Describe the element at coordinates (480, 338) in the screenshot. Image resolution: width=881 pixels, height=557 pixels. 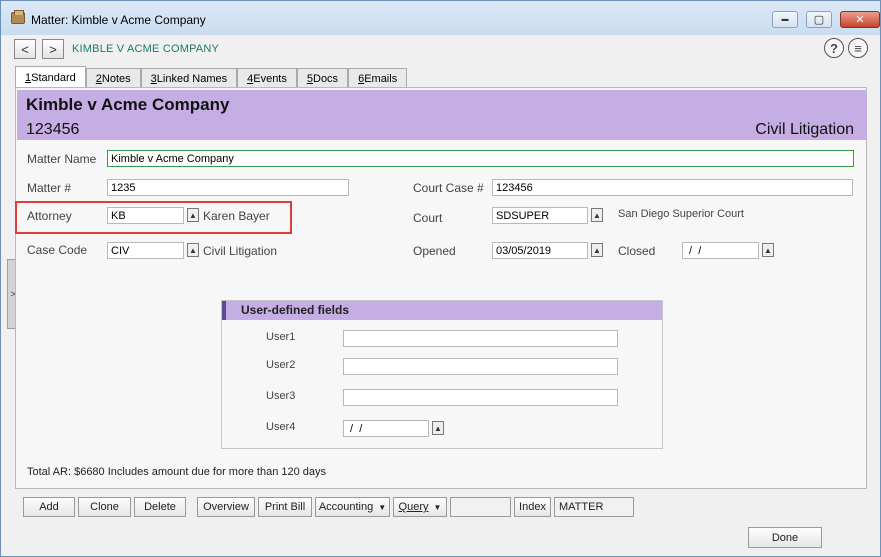
I see `user1-input` at that location.